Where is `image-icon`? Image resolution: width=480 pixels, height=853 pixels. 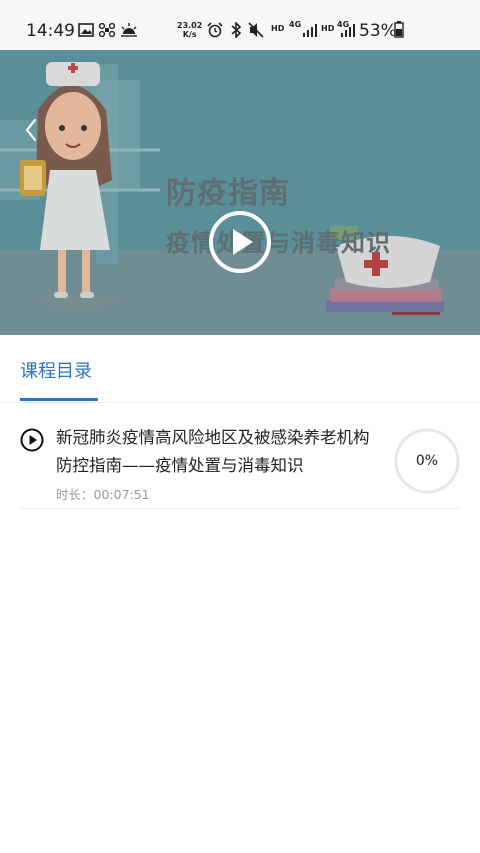
image-icon is located at coordinates (86, 31).